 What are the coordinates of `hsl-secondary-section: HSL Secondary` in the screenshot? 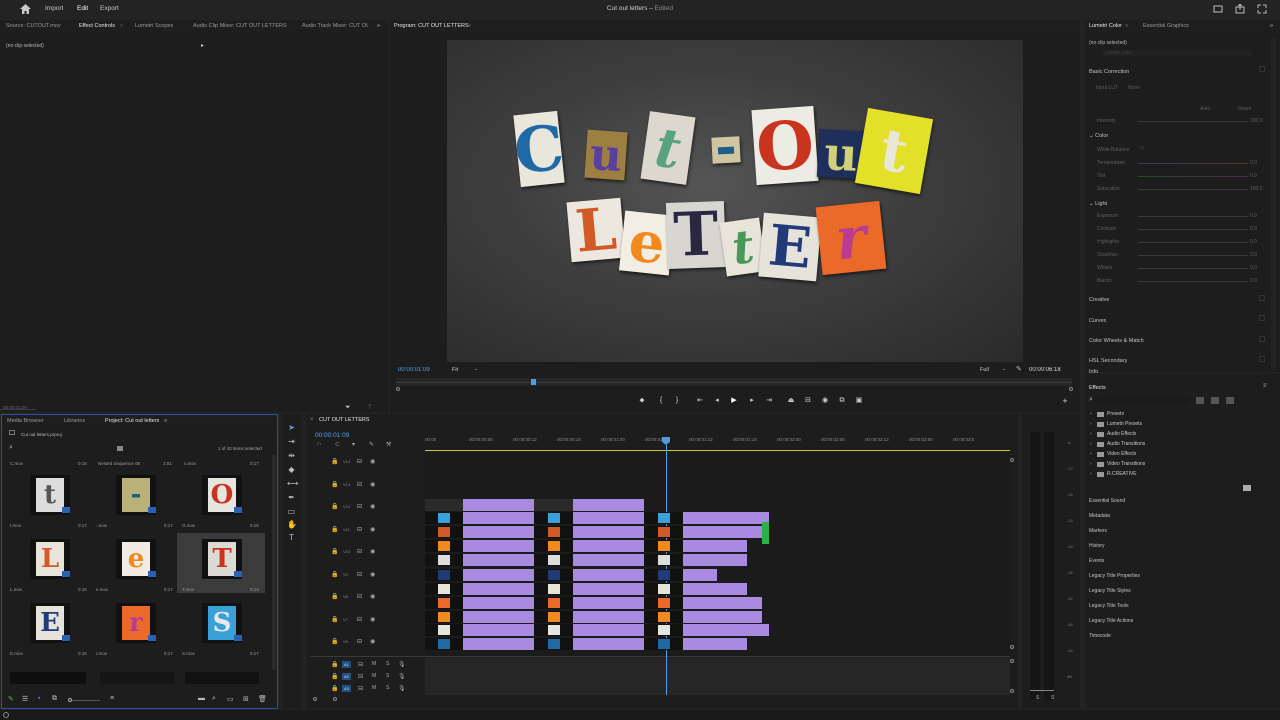 It's located at (1108, 361).